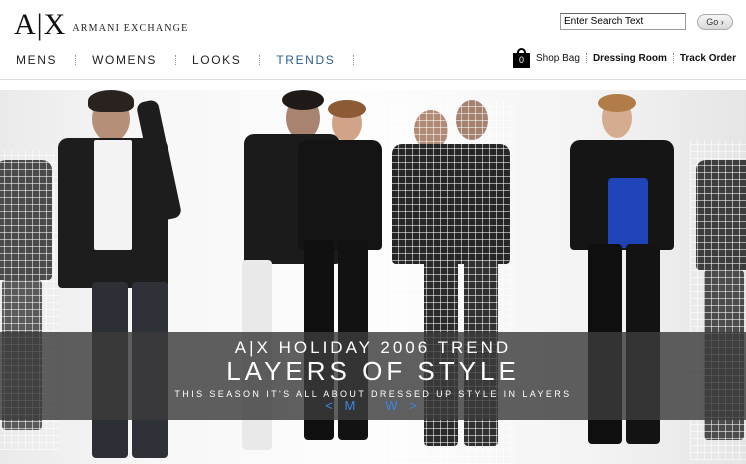  I want to click on shopping-bag-icon: 0, so click(521, 58).